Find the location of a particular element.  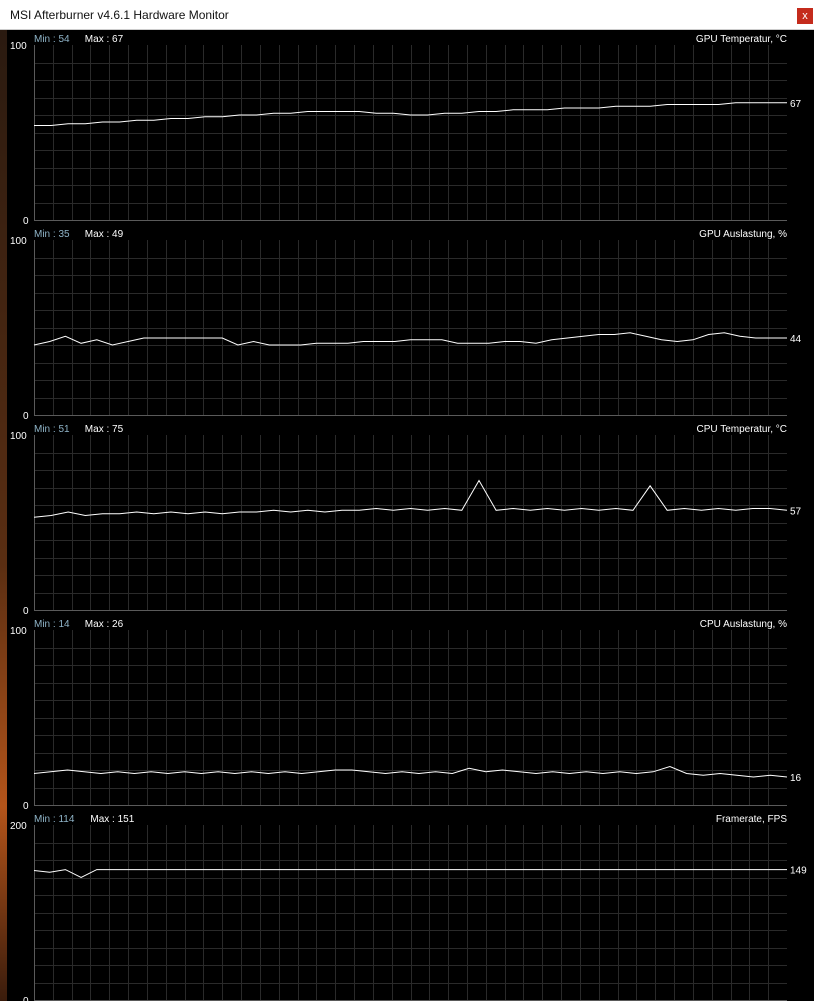

max-value-label: Max : 67 is located at coordinates (104, 39).